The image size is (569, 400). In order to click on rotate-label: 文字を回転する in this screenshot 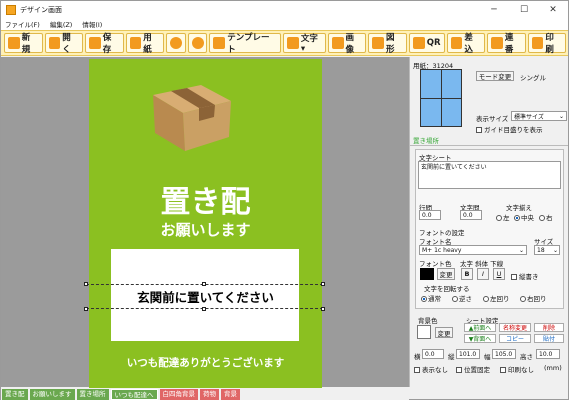, I will do `click(447, 289)`.